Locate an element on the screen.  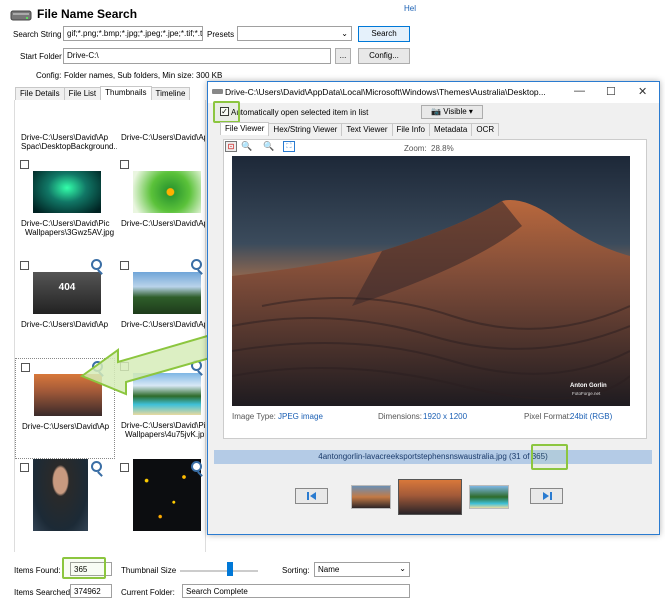
sorting-select: Name ⌄ is located at coordinates (362, 569).